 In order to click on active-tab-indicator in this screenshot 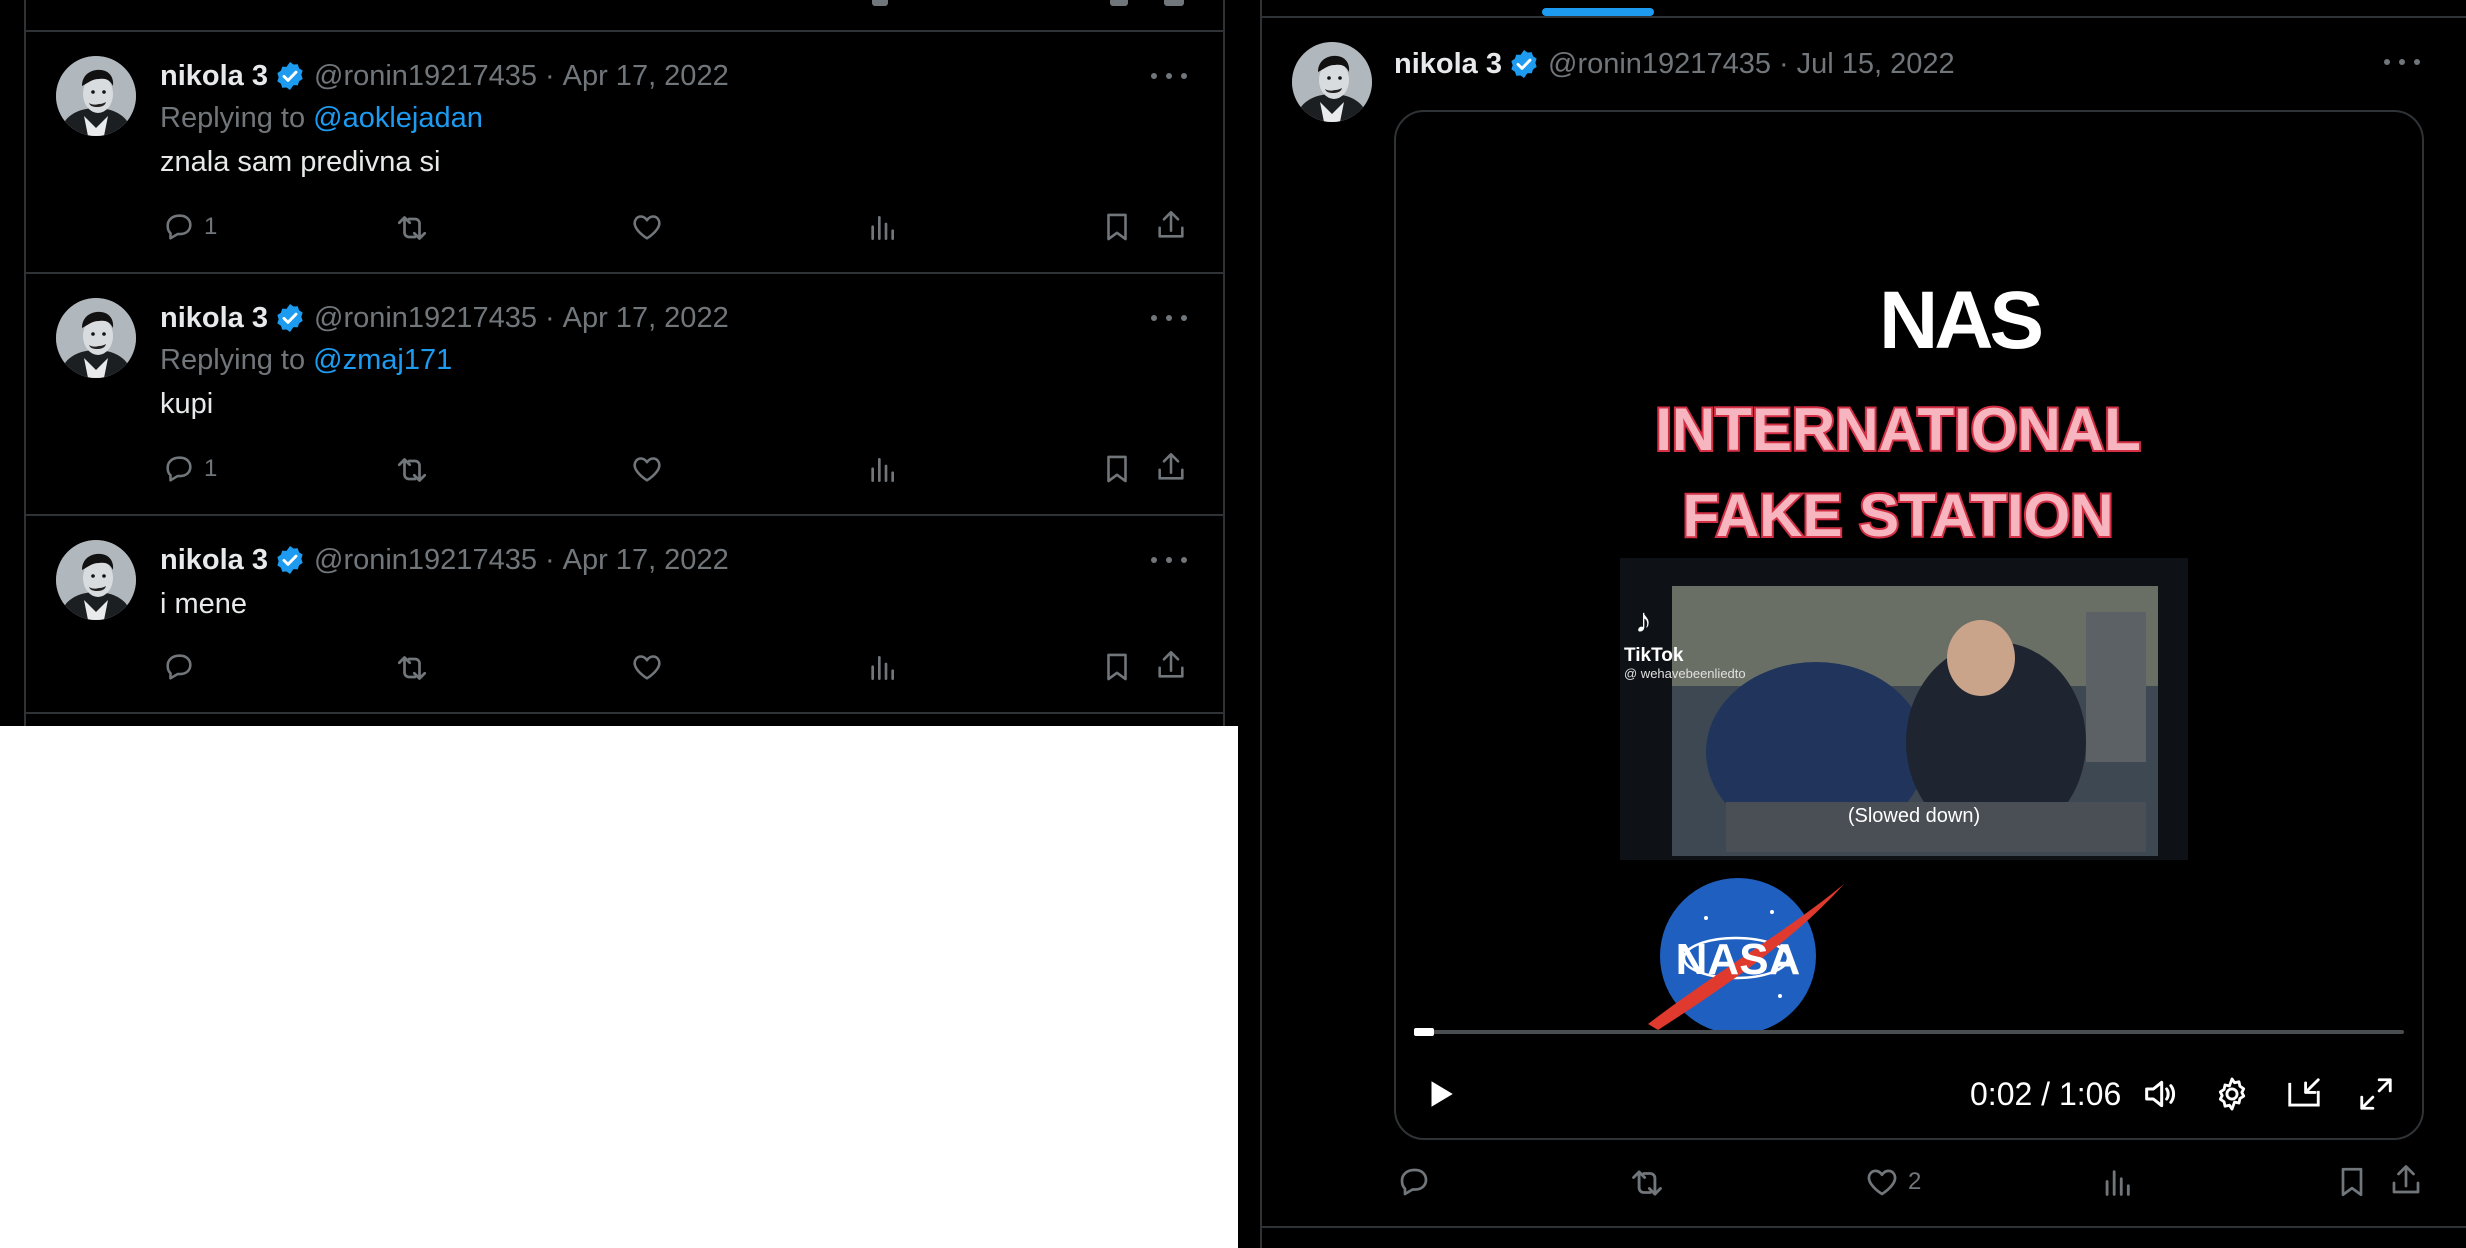, I will do `click(1598, 12)`.